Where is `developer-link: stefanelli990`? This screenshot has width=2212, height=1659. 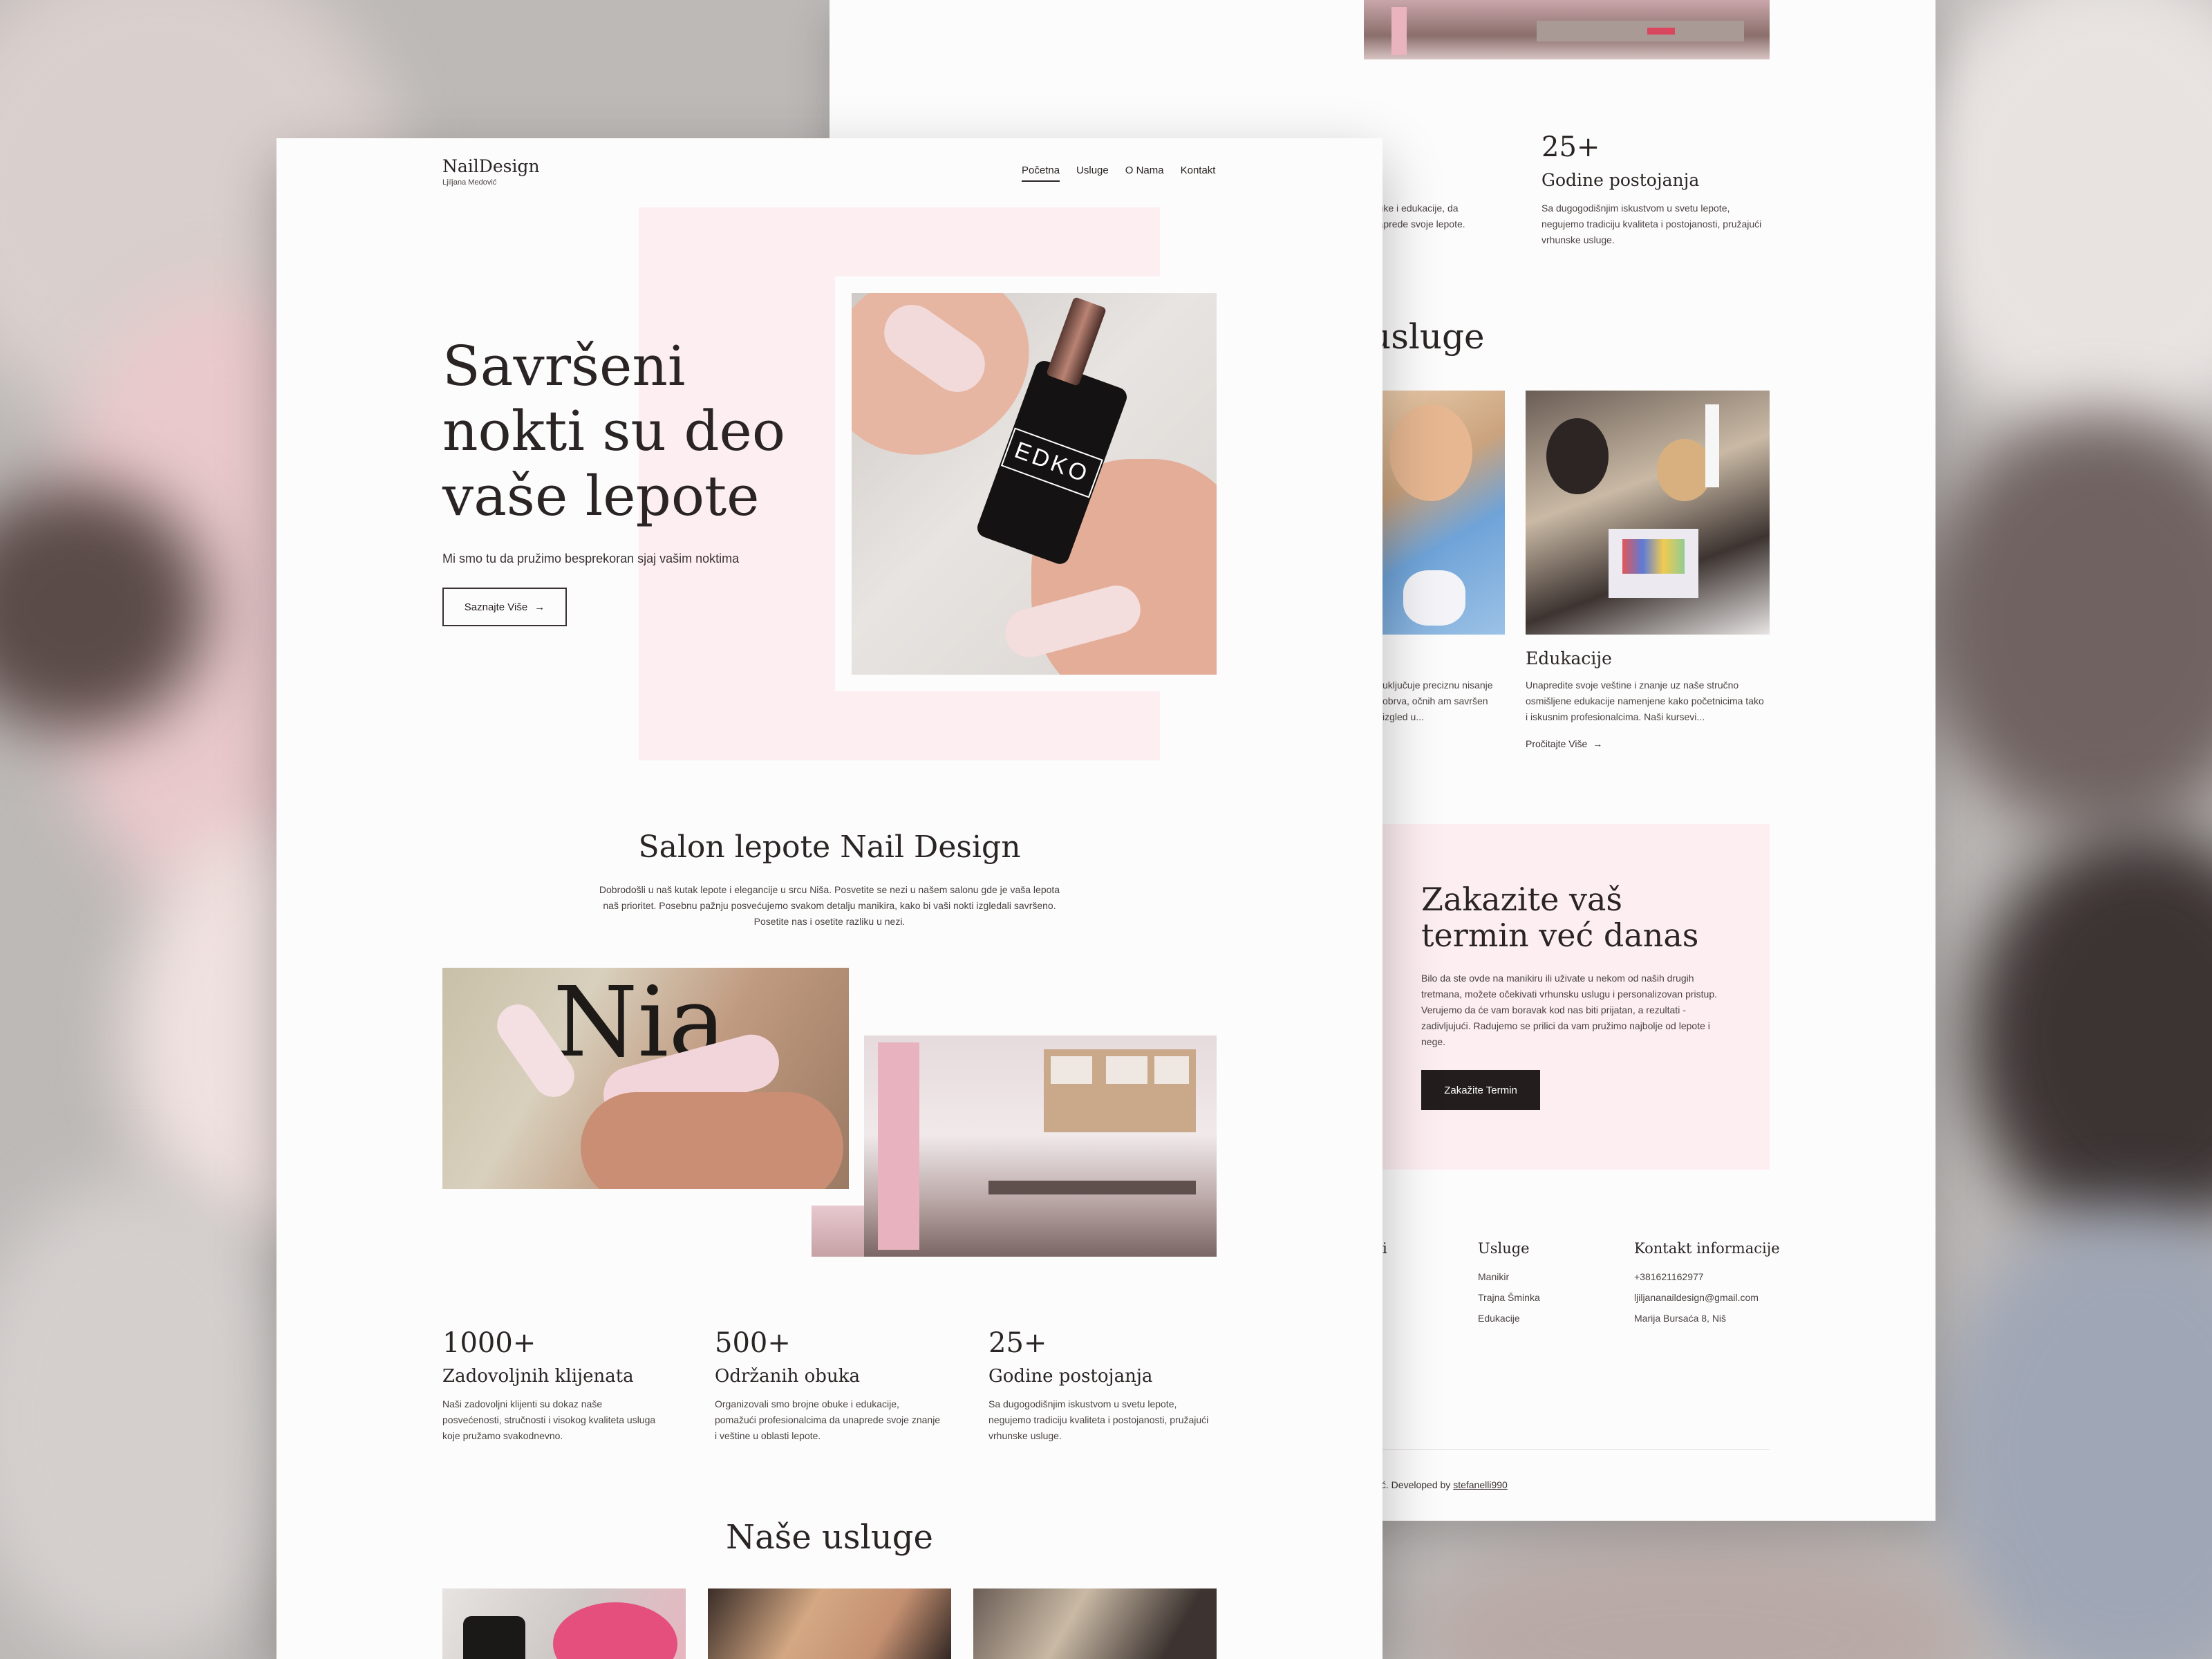 developer-link: stefanelli990 is located at coordinates (1480, 1484).